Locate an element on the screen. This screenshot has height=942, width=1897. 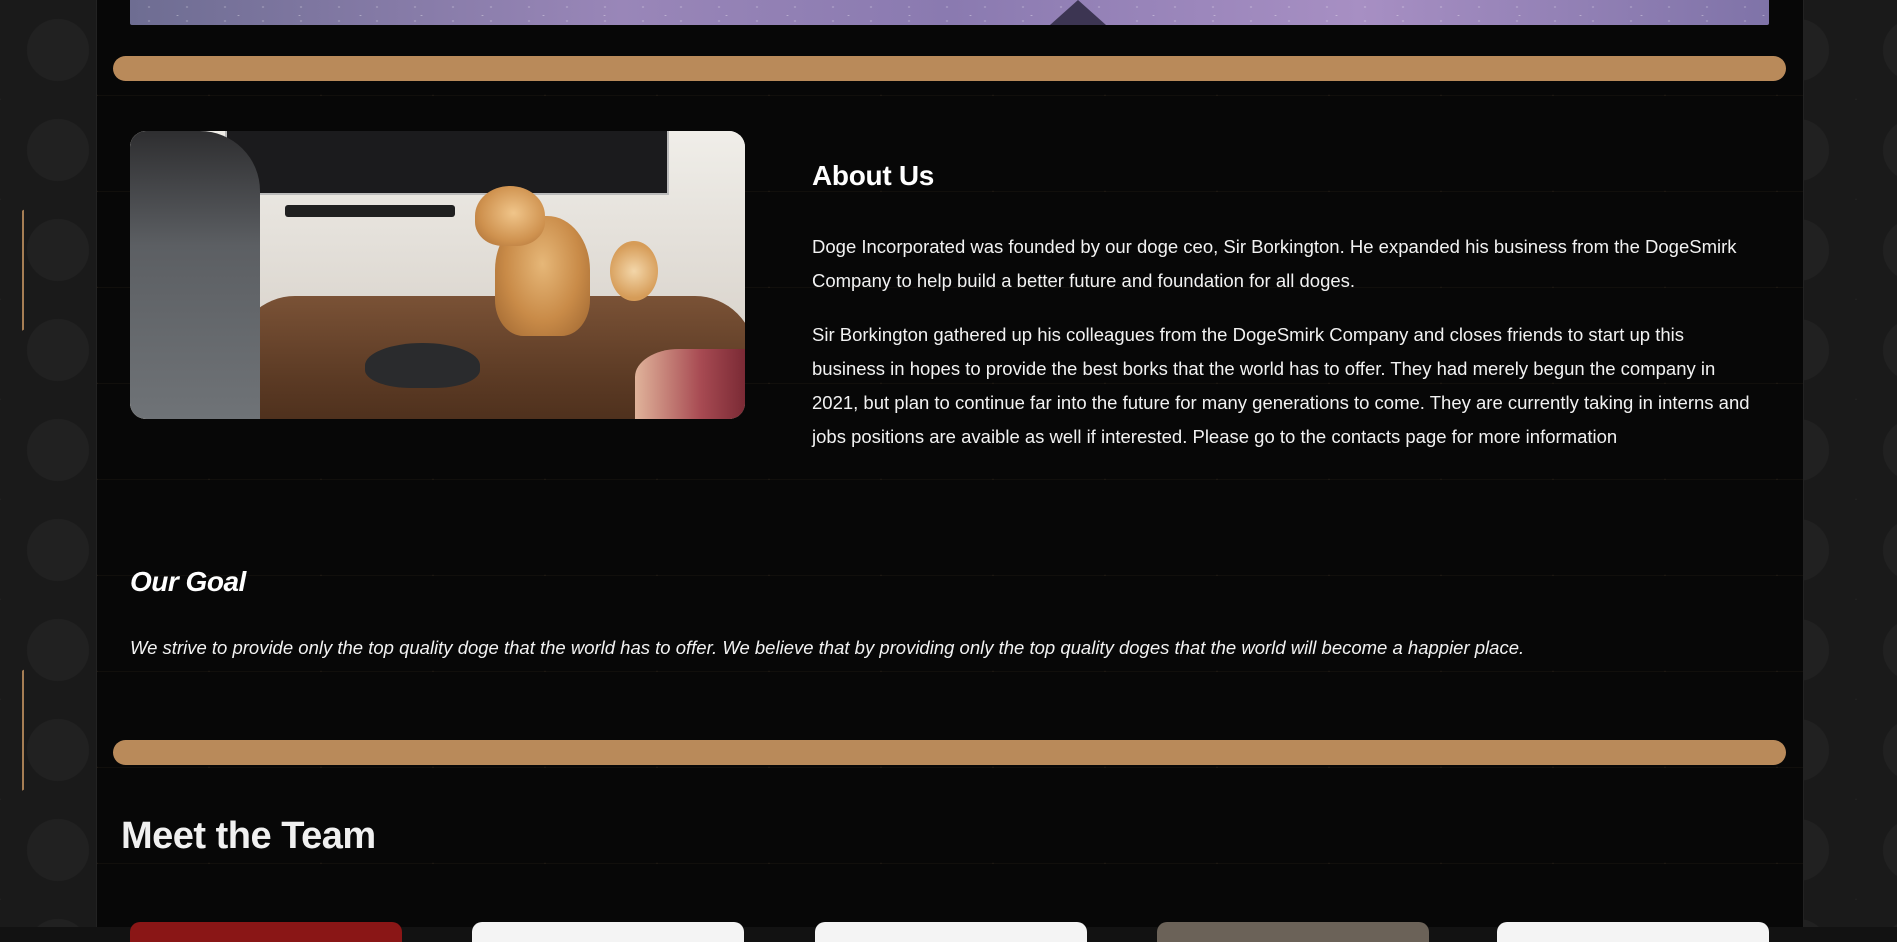
photo-dog-head is located at coordinates (510, 216).